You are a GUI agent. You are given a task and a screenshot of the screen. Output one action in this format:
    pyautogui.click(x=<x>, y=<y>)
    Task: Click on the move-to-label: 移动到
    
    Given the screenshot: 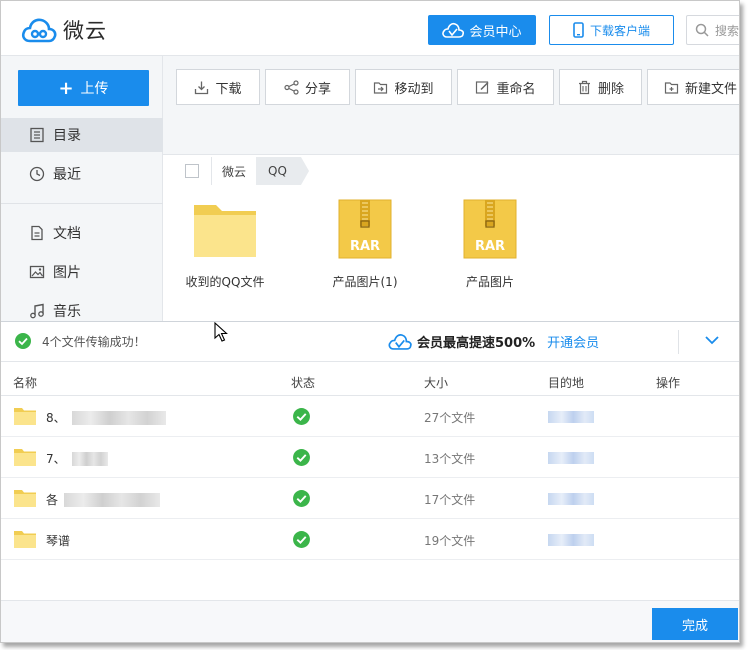 What is the action you would take?
    pyautogui.click(x=414, y=89)
    